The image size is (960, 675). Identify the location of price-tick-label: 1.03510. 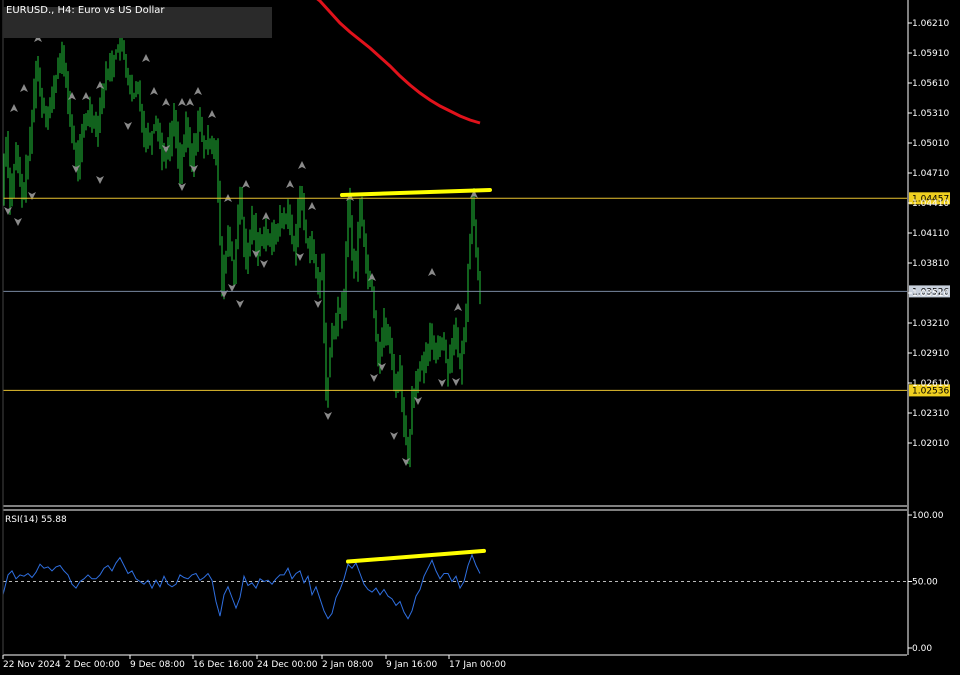
(930, 294).